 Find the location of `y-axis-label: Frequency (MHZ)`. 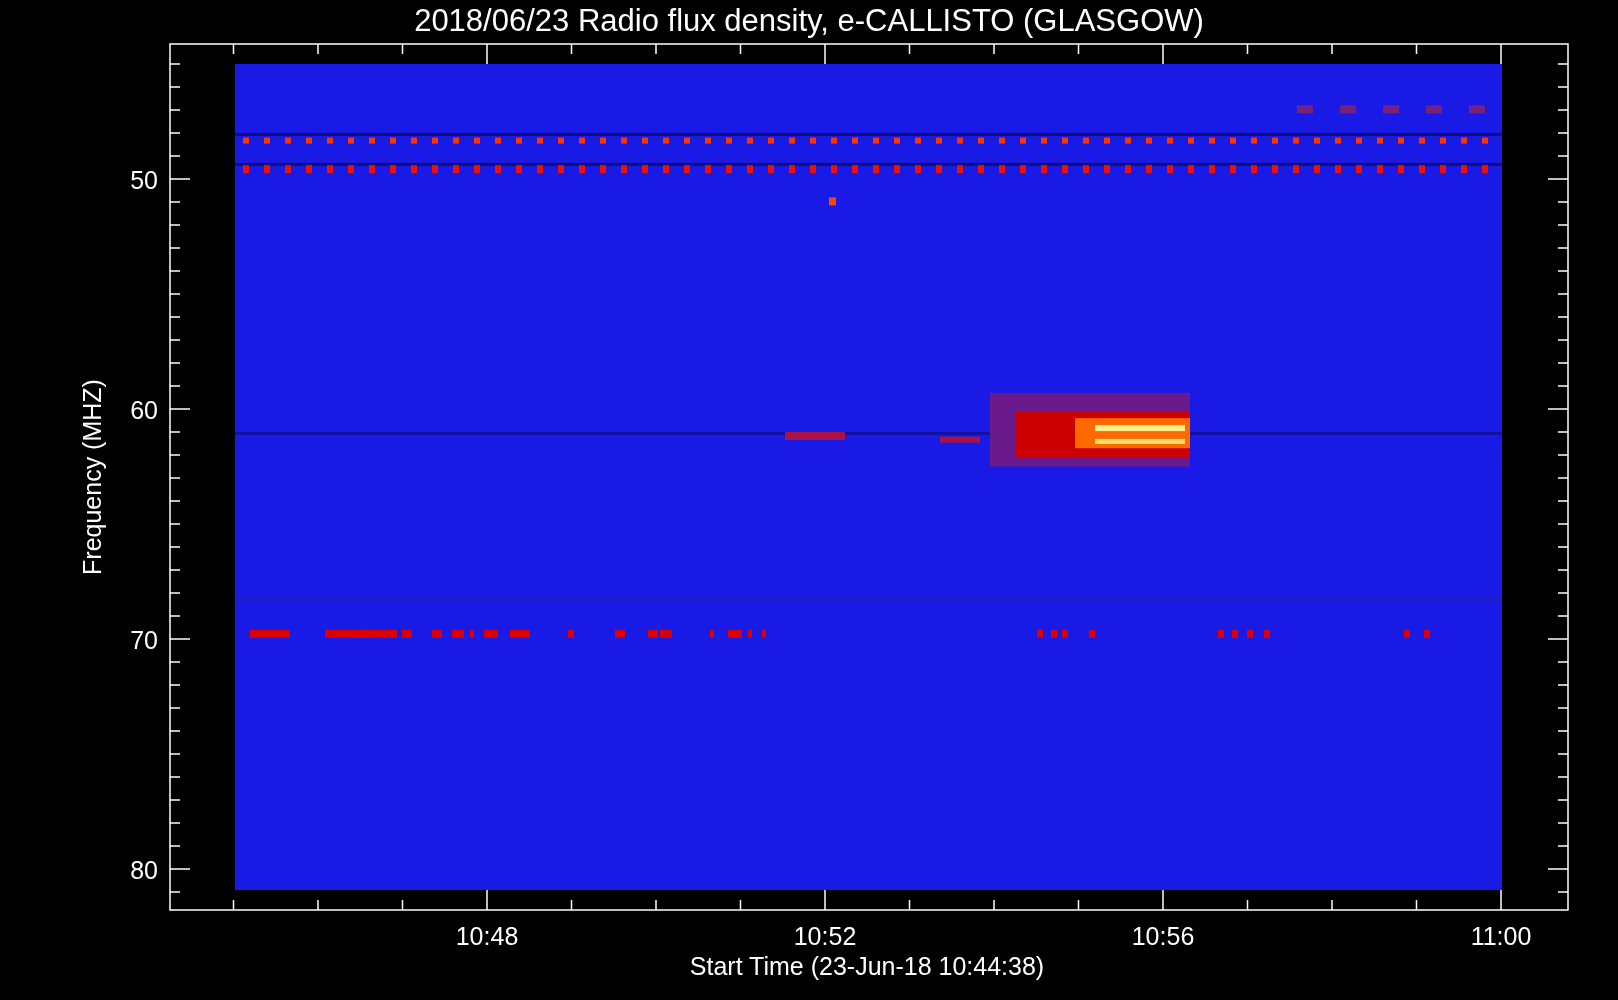

y-axis-label: Frequency (MHZ) is located at coordinates (92, 477).